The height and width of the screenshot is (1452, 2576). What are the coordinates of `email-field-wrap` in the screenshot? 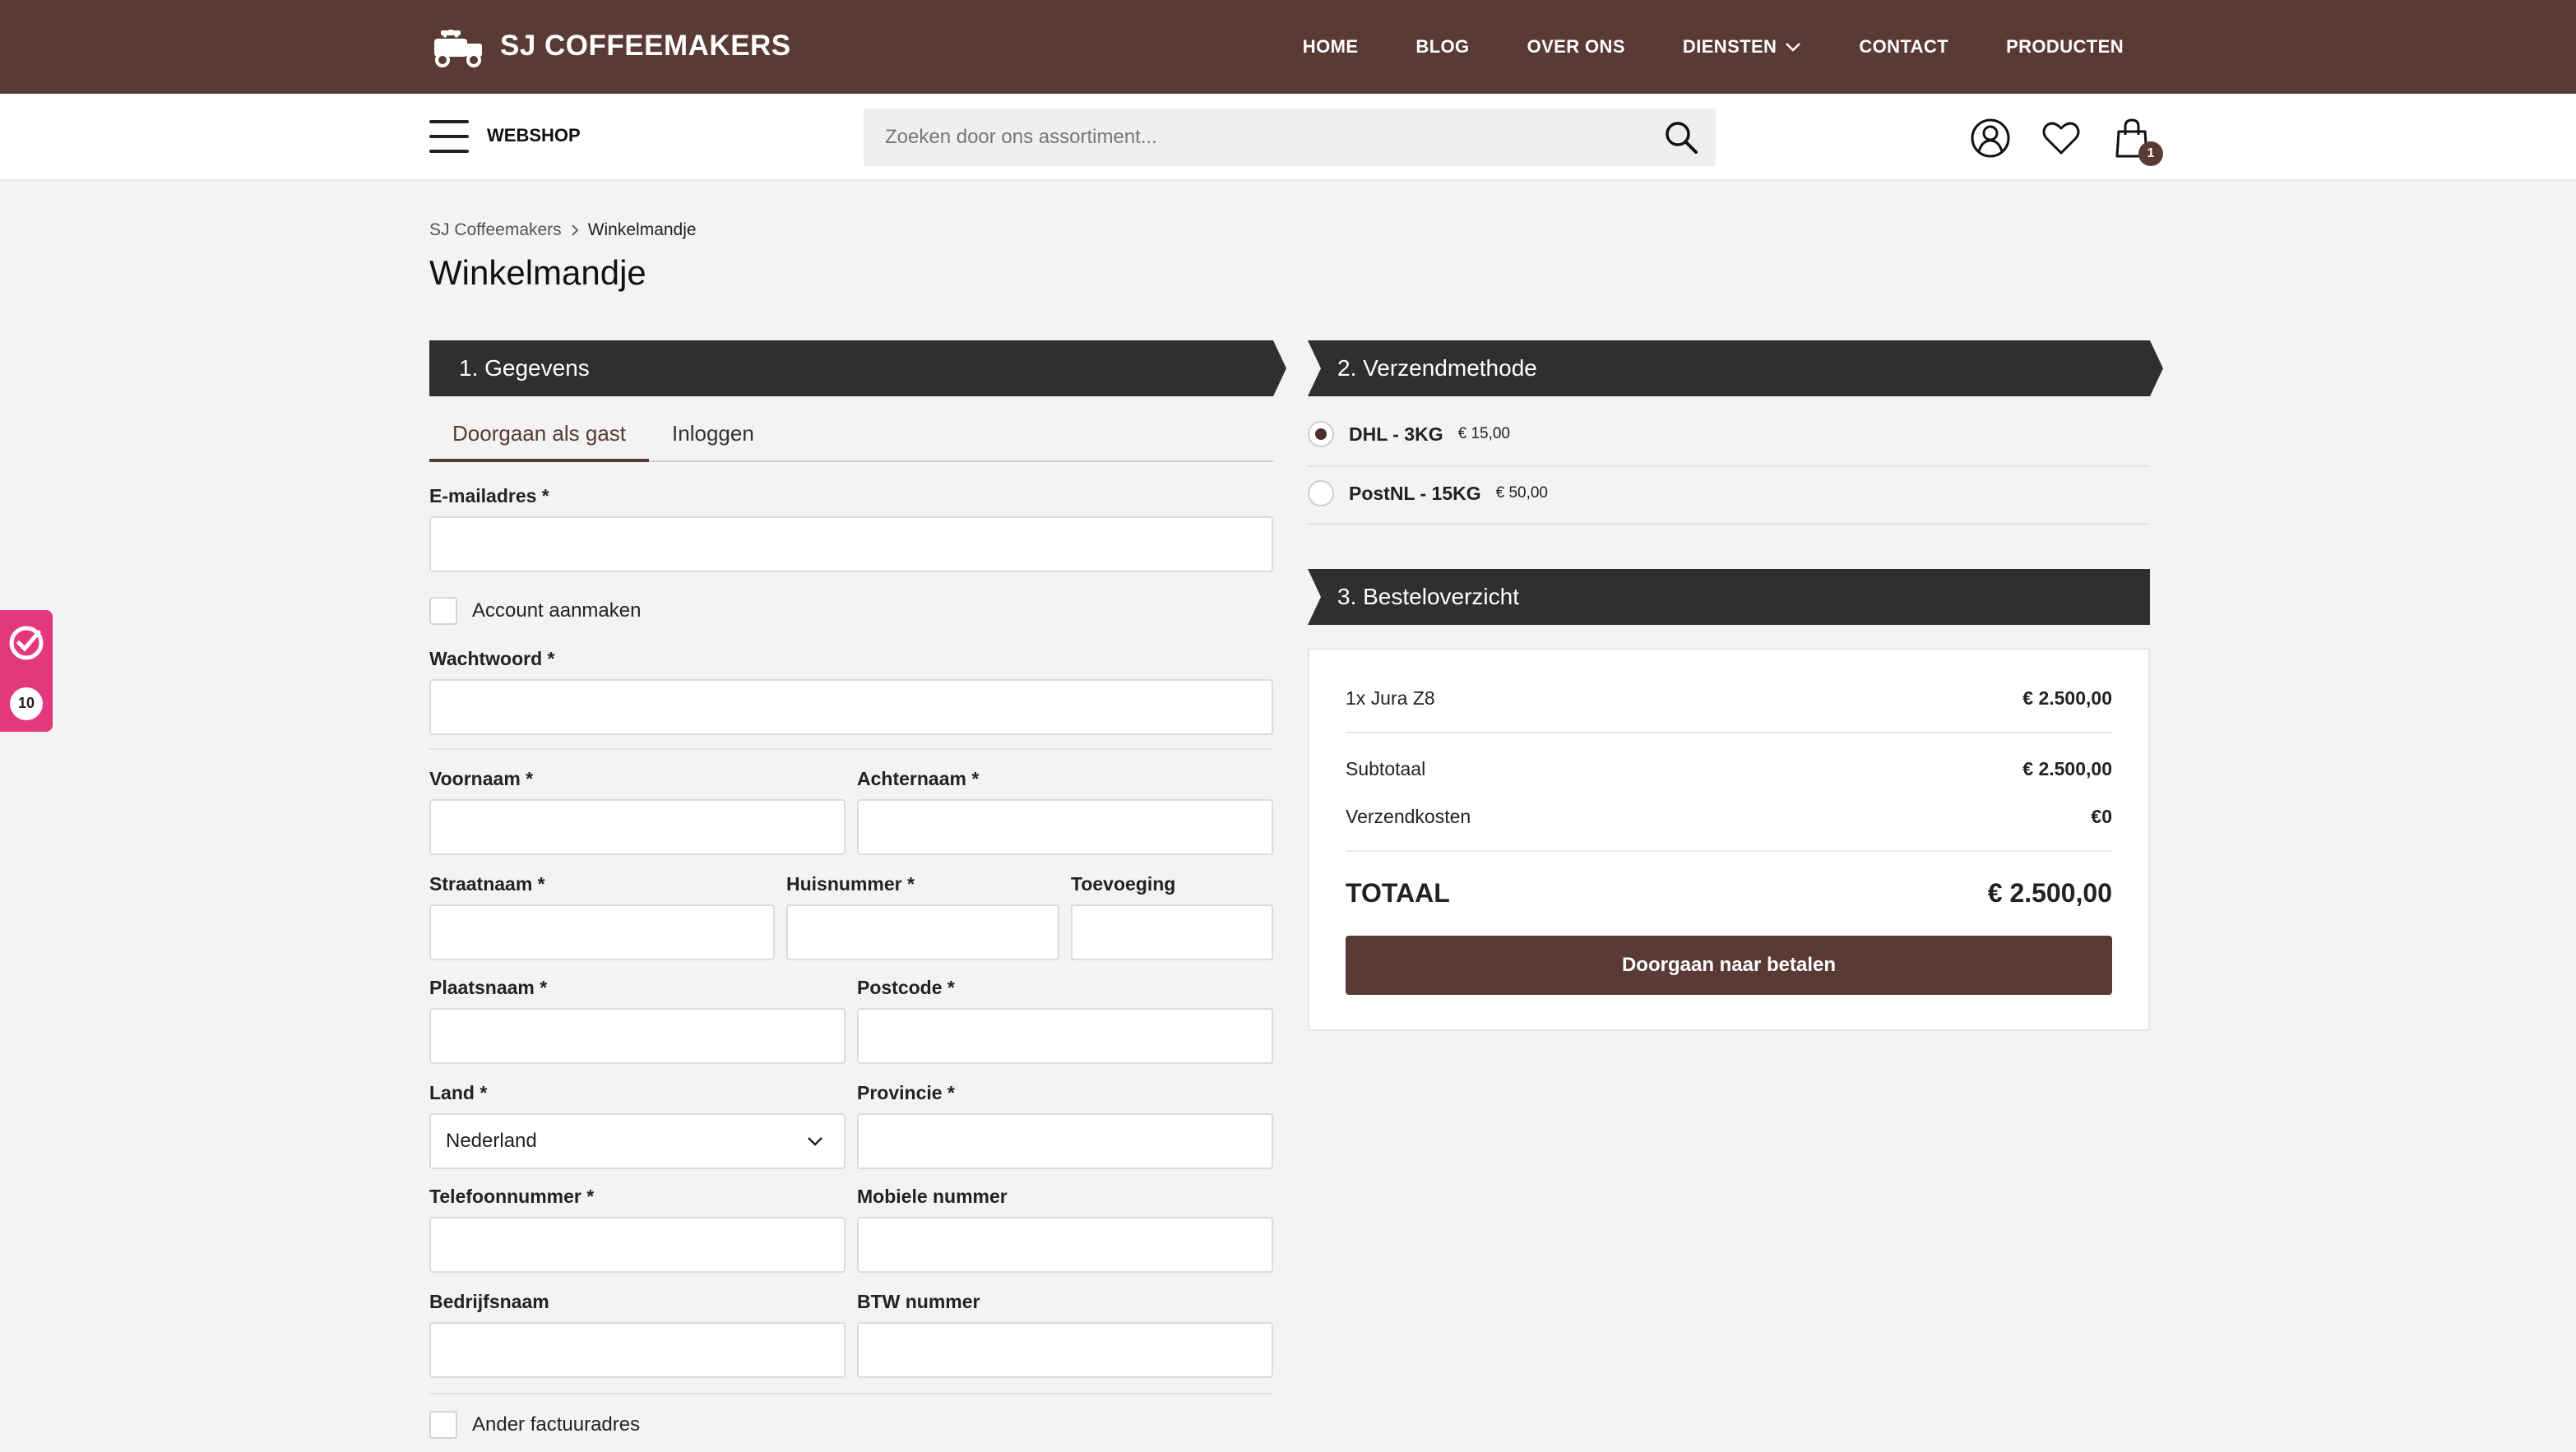 It's located at (851, 544).